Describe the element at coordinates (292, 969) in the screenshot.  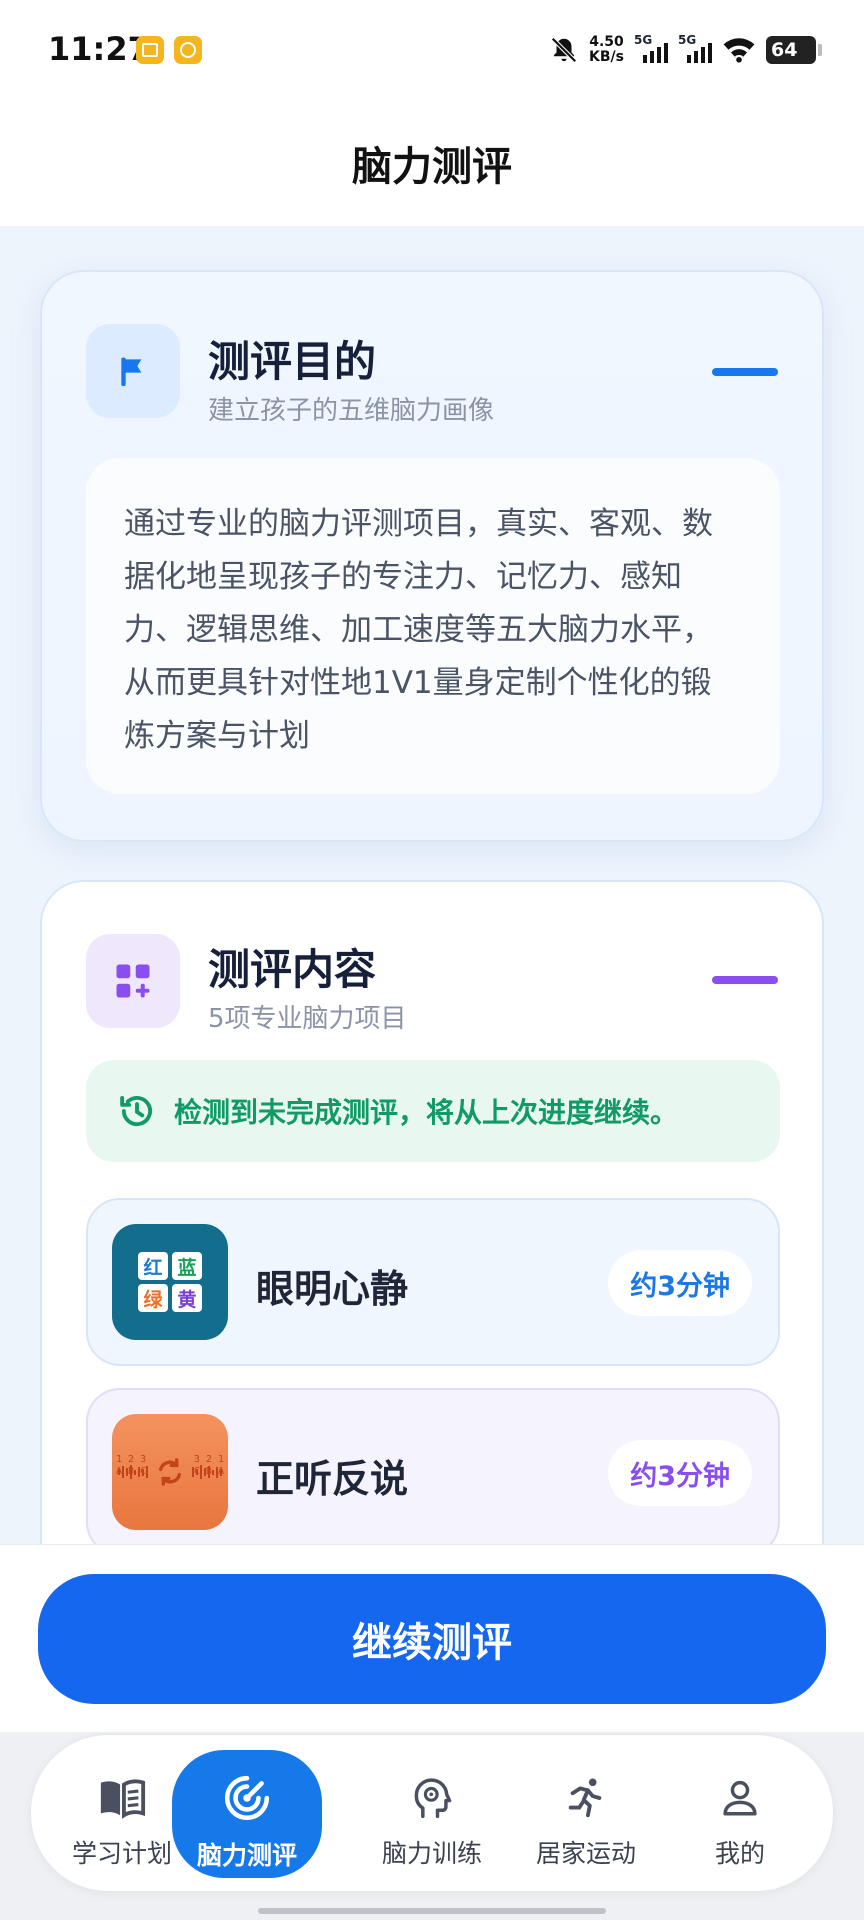
I see `content-title: 测评内容` at that location.